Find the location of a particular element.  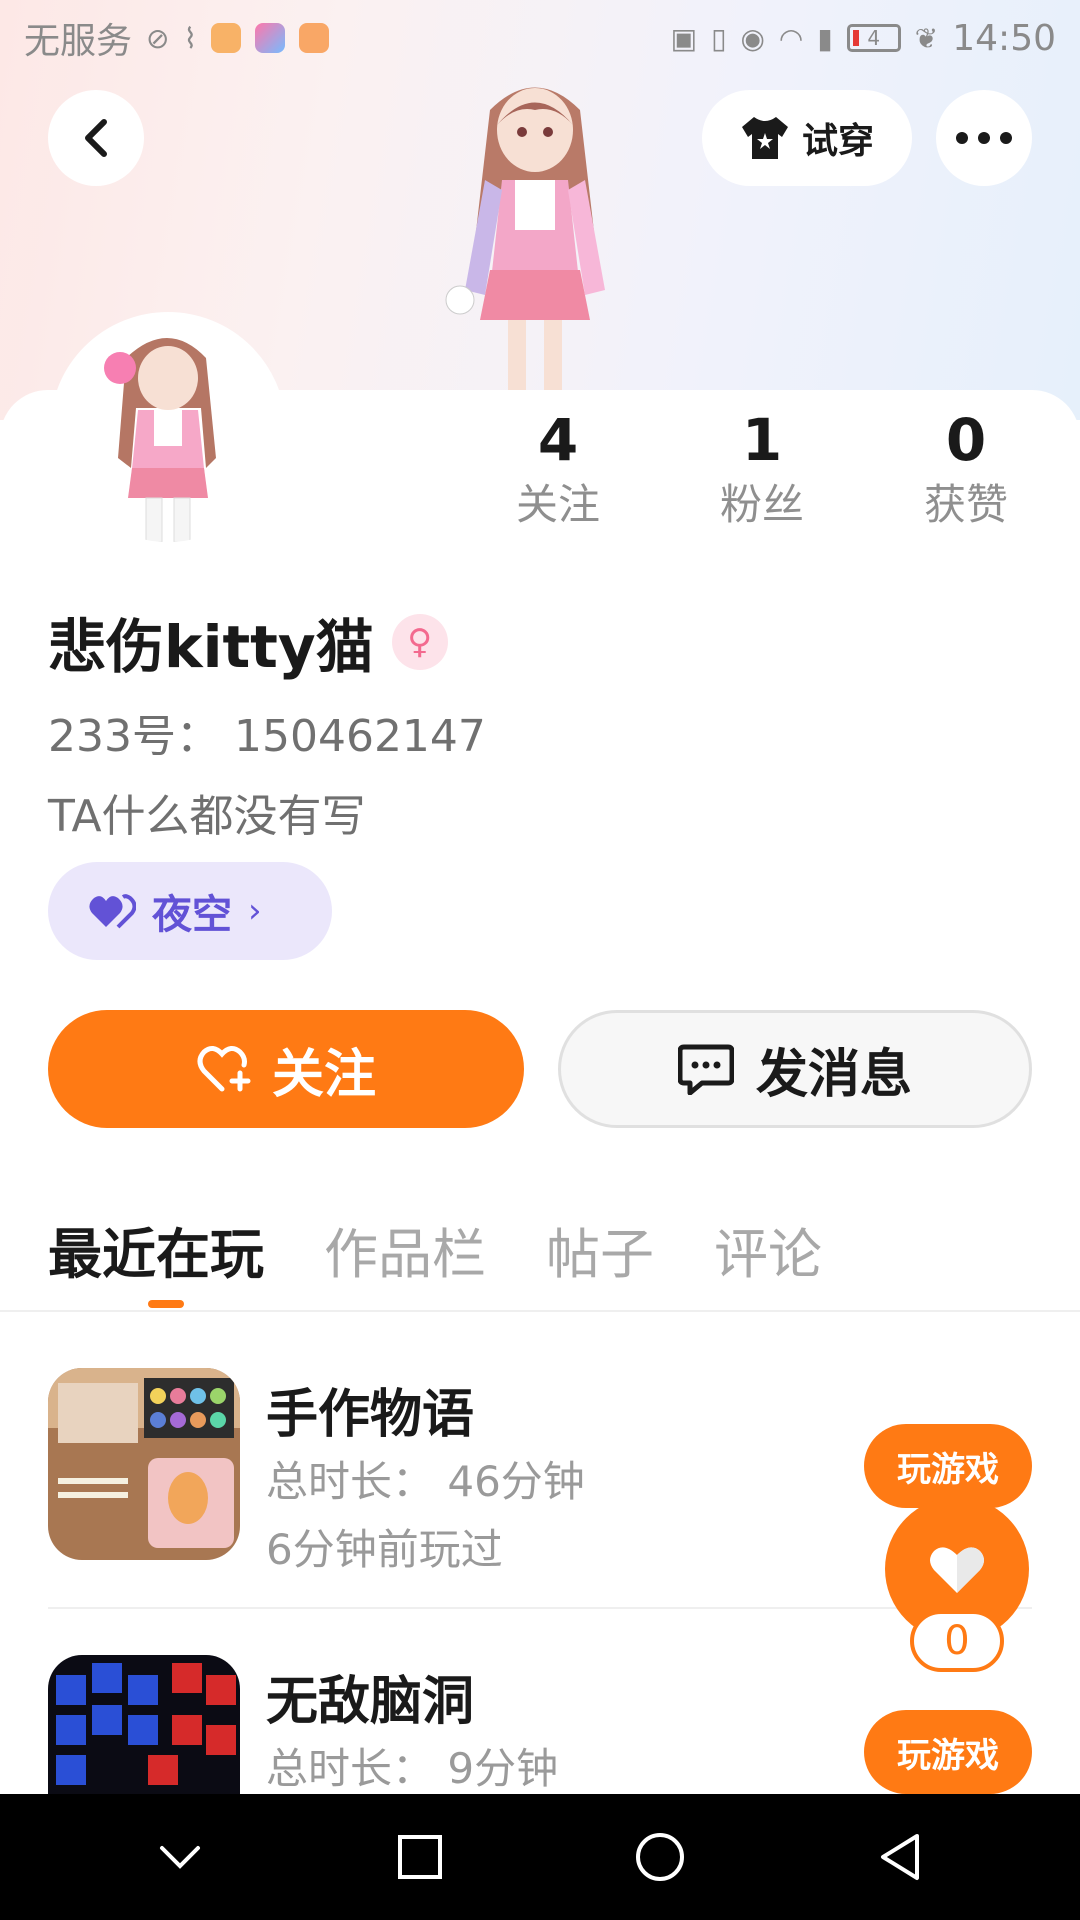

heart-add-icon is located at coordinates (224, 1069).